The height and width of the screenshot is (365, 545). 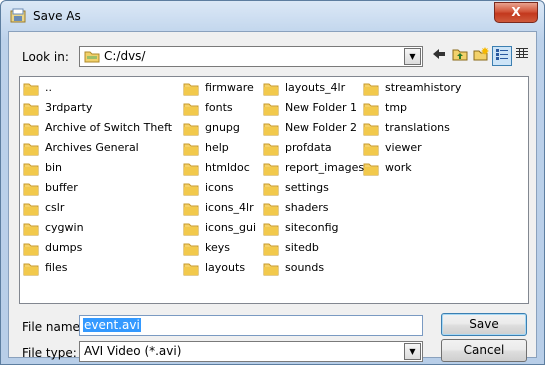 I want to click on close-button: X, so click(x=516, y=12).